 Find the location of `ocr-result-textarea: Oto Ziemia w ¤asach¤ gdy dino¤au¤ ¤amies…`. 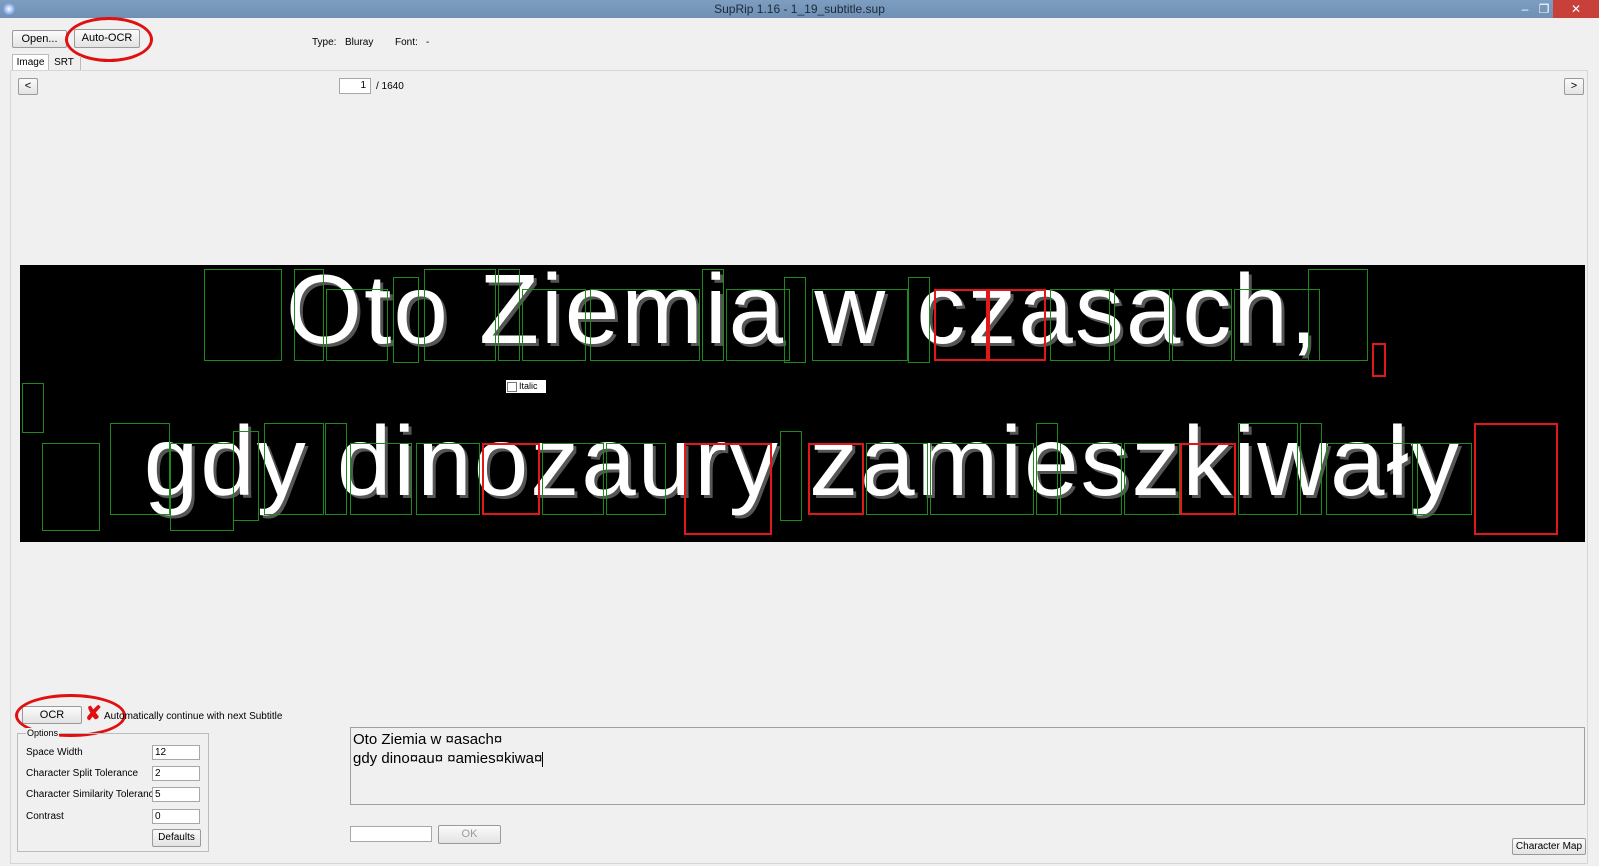

ocr-result-textarea: Oto Ziemia w ¤asach¤ gdy dino¤au¤ ¤amies… is located at coordinates (967, 766).